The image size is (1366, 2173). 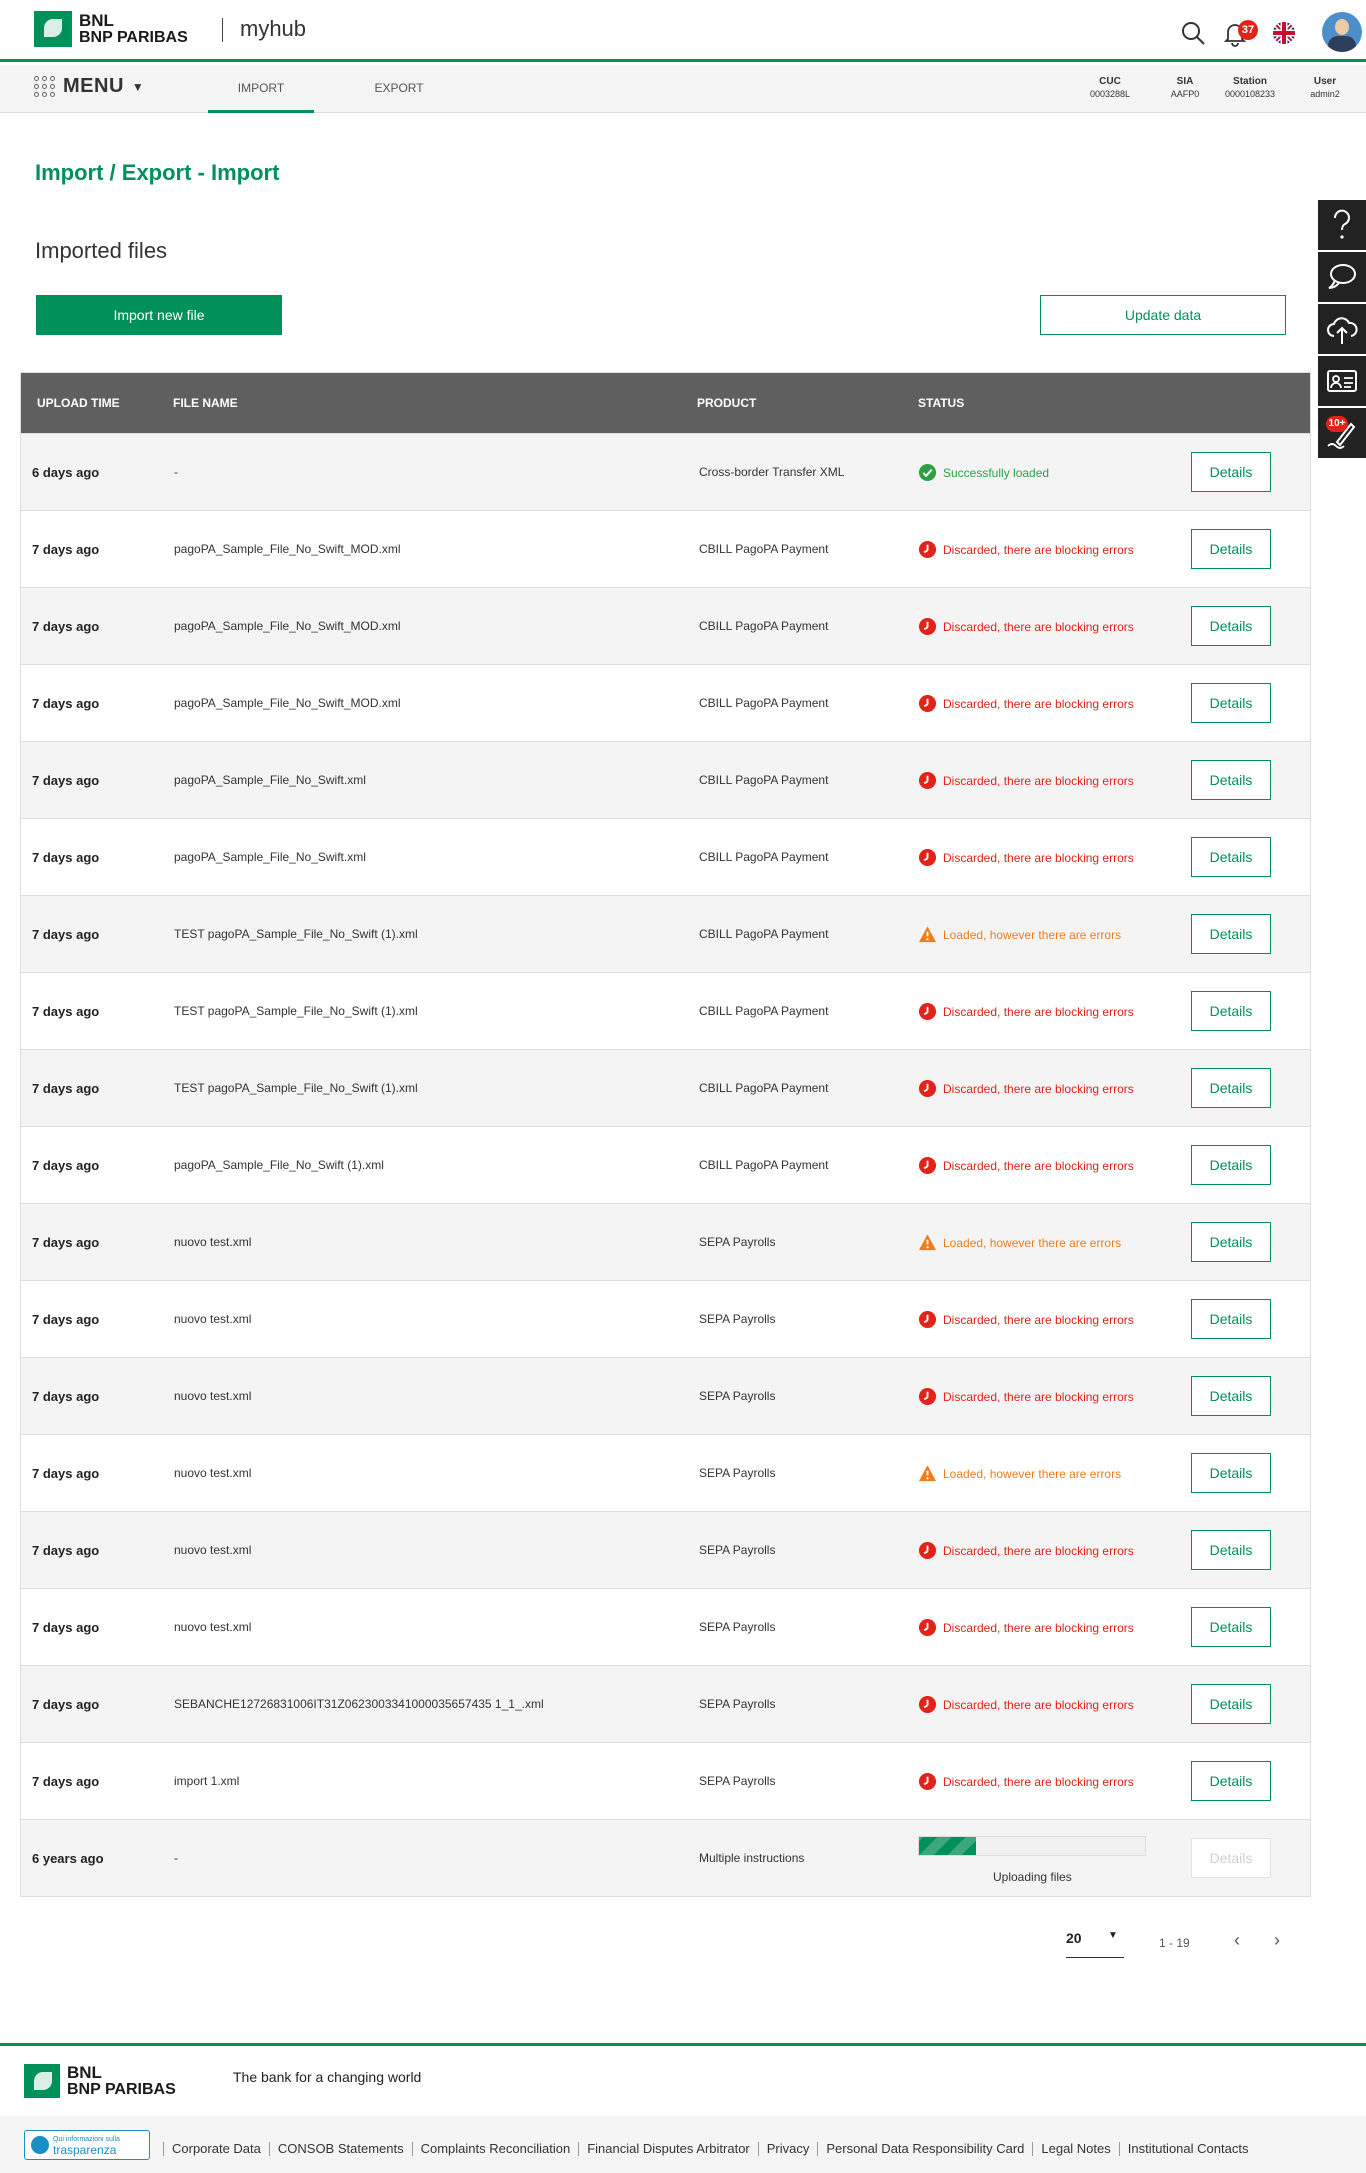 I want to click on status-cell: Successfully loaded, so click(x=983, y=472).